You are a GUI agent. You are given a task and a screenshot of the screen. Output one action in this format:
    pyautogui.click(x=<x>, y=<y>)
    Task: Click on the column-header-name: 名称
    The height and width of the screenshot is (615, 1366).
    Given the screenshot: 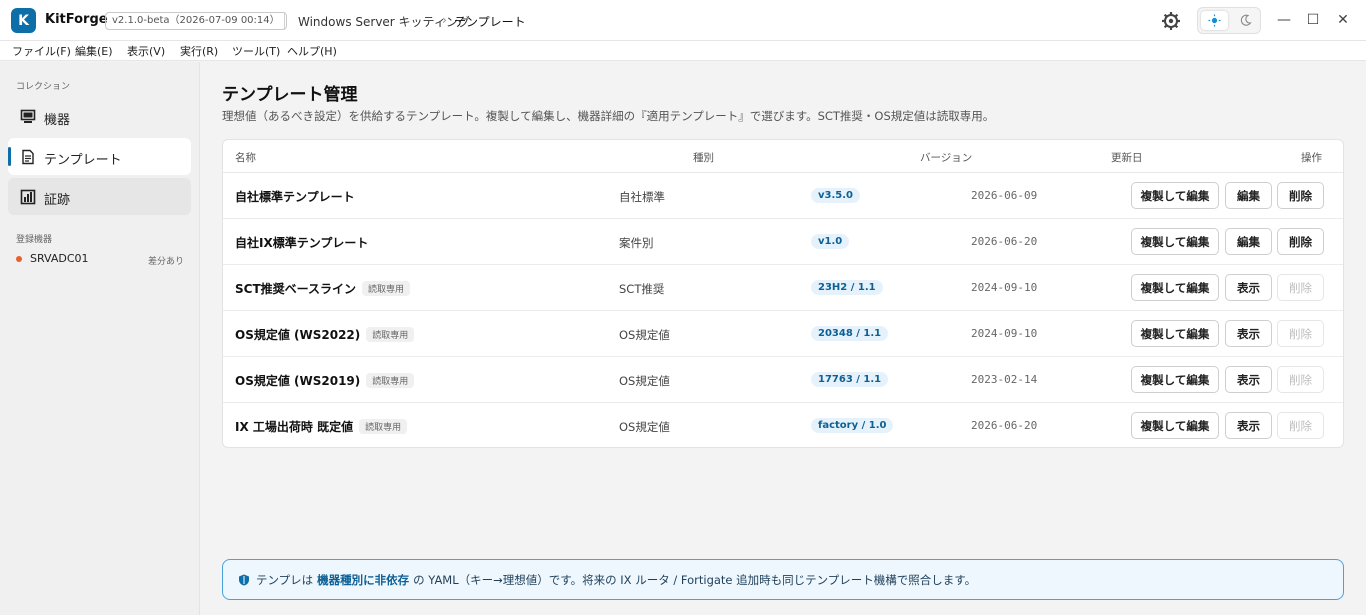 What is the action you would take?
    pyautogui.click(x=245, y=158)
    